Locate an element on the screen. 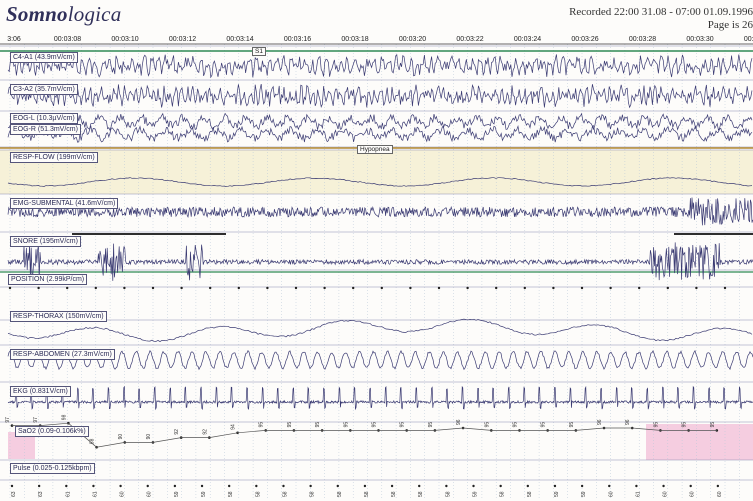 This screenshot has width=753, height=501. desaturation-band-right is located at coordinates (699, 442).